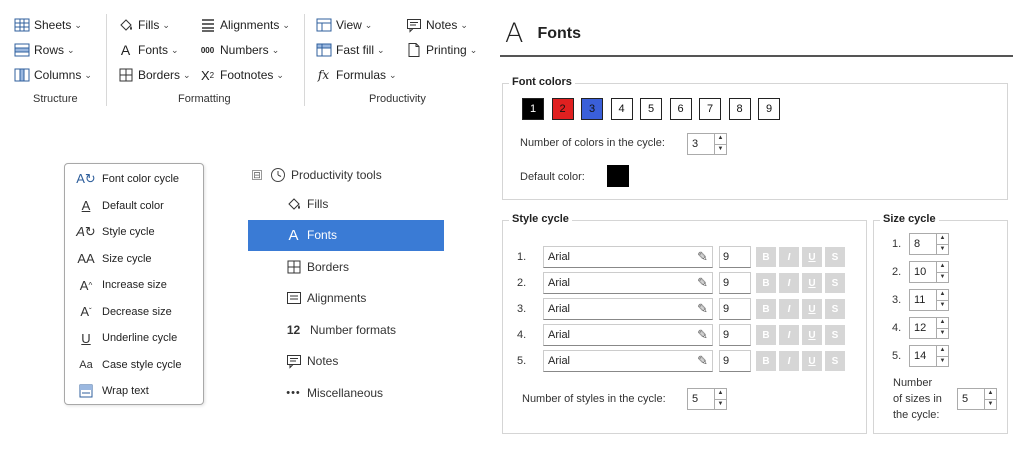  I want to click on printing-button: Printing ⌄, so click(441, 50).